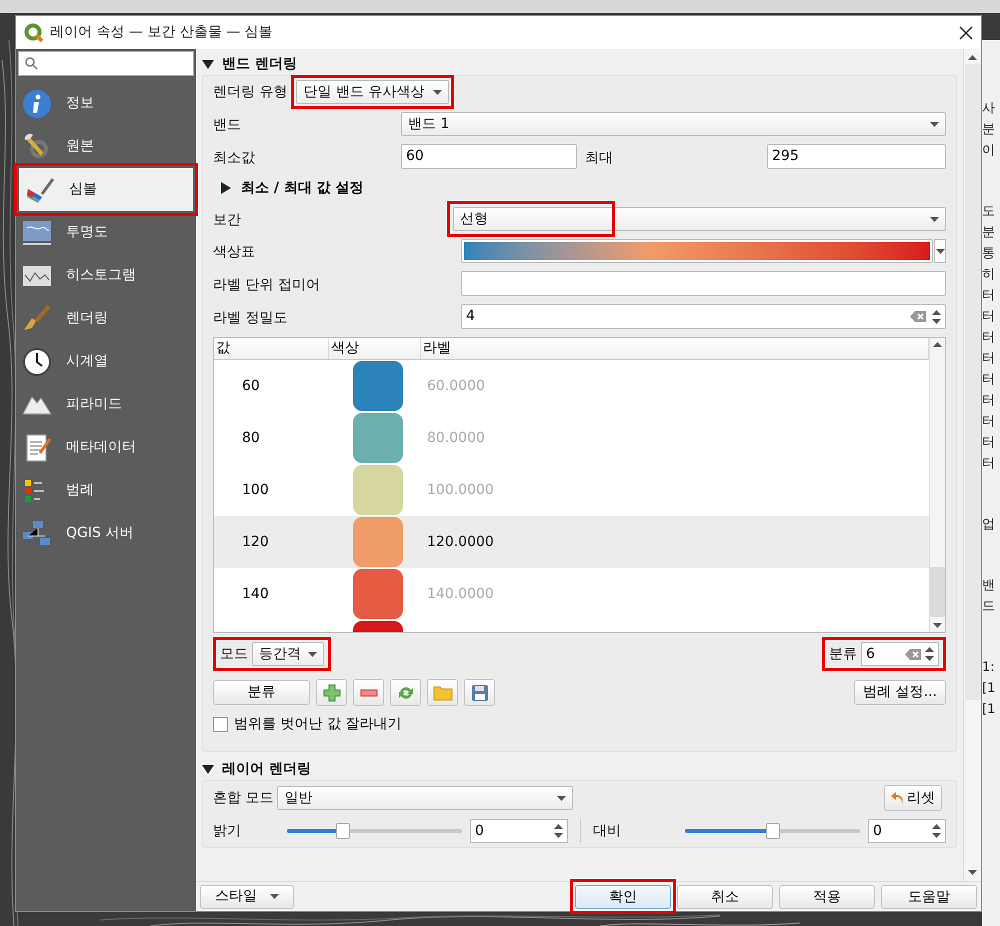 This screenshot has height=926, width=1000. Describe the element at coordinates (106, 404) in the screenshot. I see `sidebar-item: 피라미드` at that location.